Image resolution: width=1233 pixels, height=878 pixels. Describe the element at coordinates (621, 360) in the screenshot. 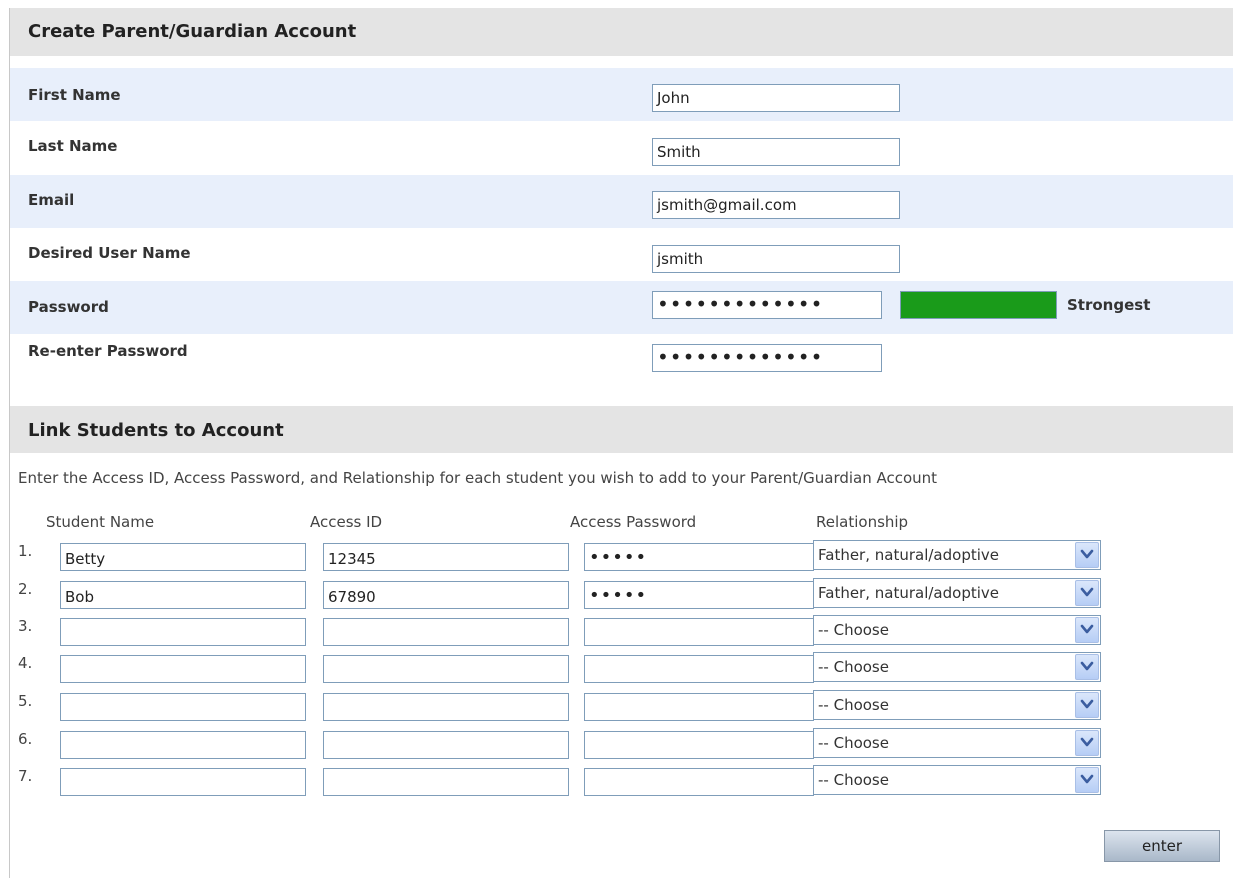

I see `reenter-password-row: Re-enter Password •••••••••••••` at that location.